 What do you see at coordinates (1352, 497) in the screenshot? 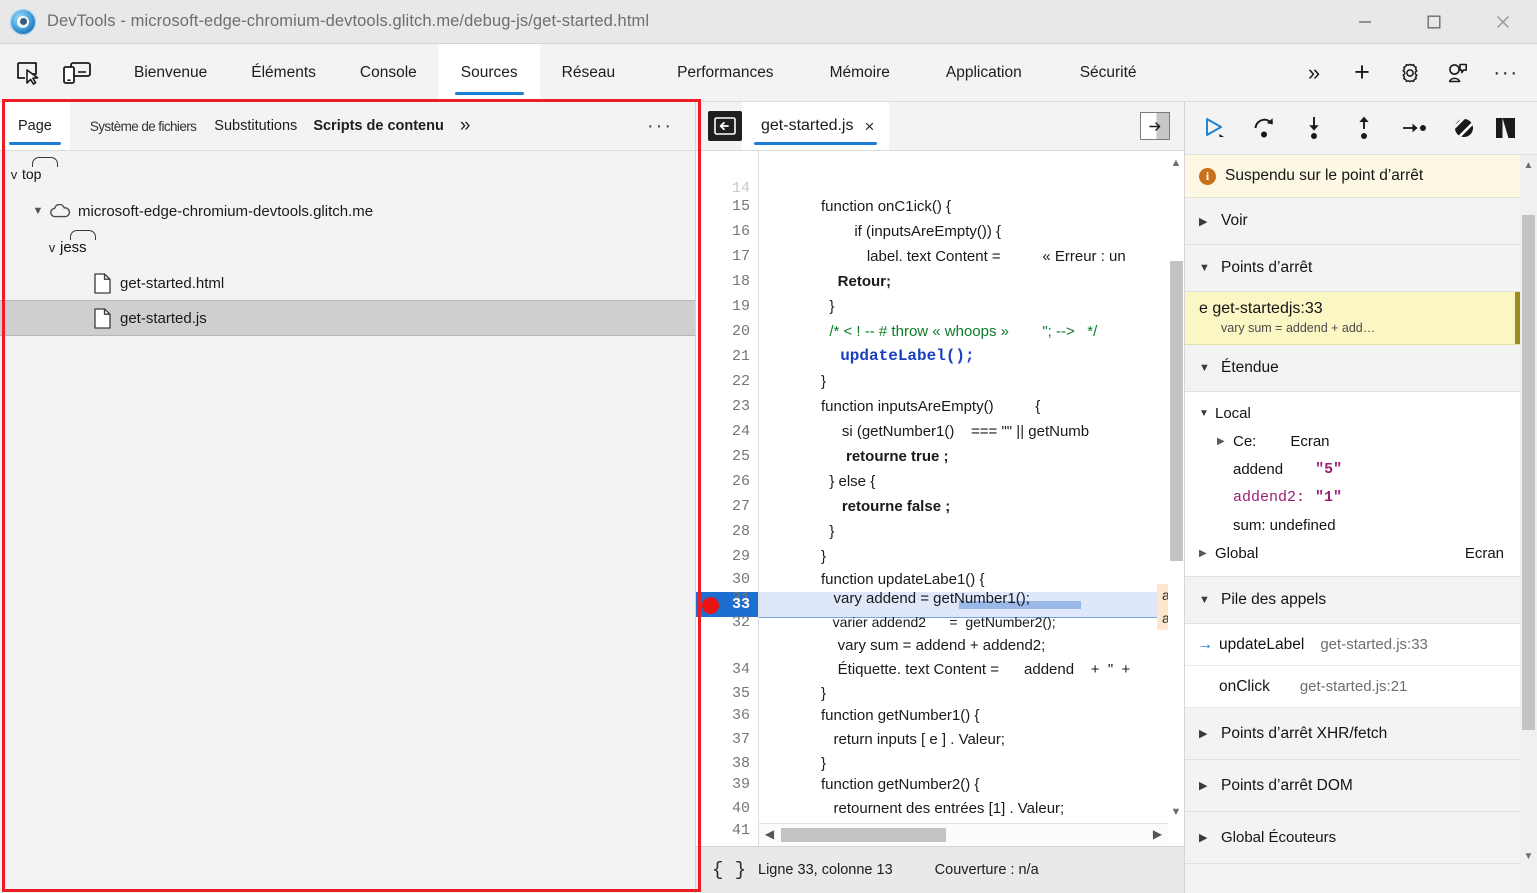
I see `scope-row-addend2: addend2: "1"` at bounding box center [1352, 497].